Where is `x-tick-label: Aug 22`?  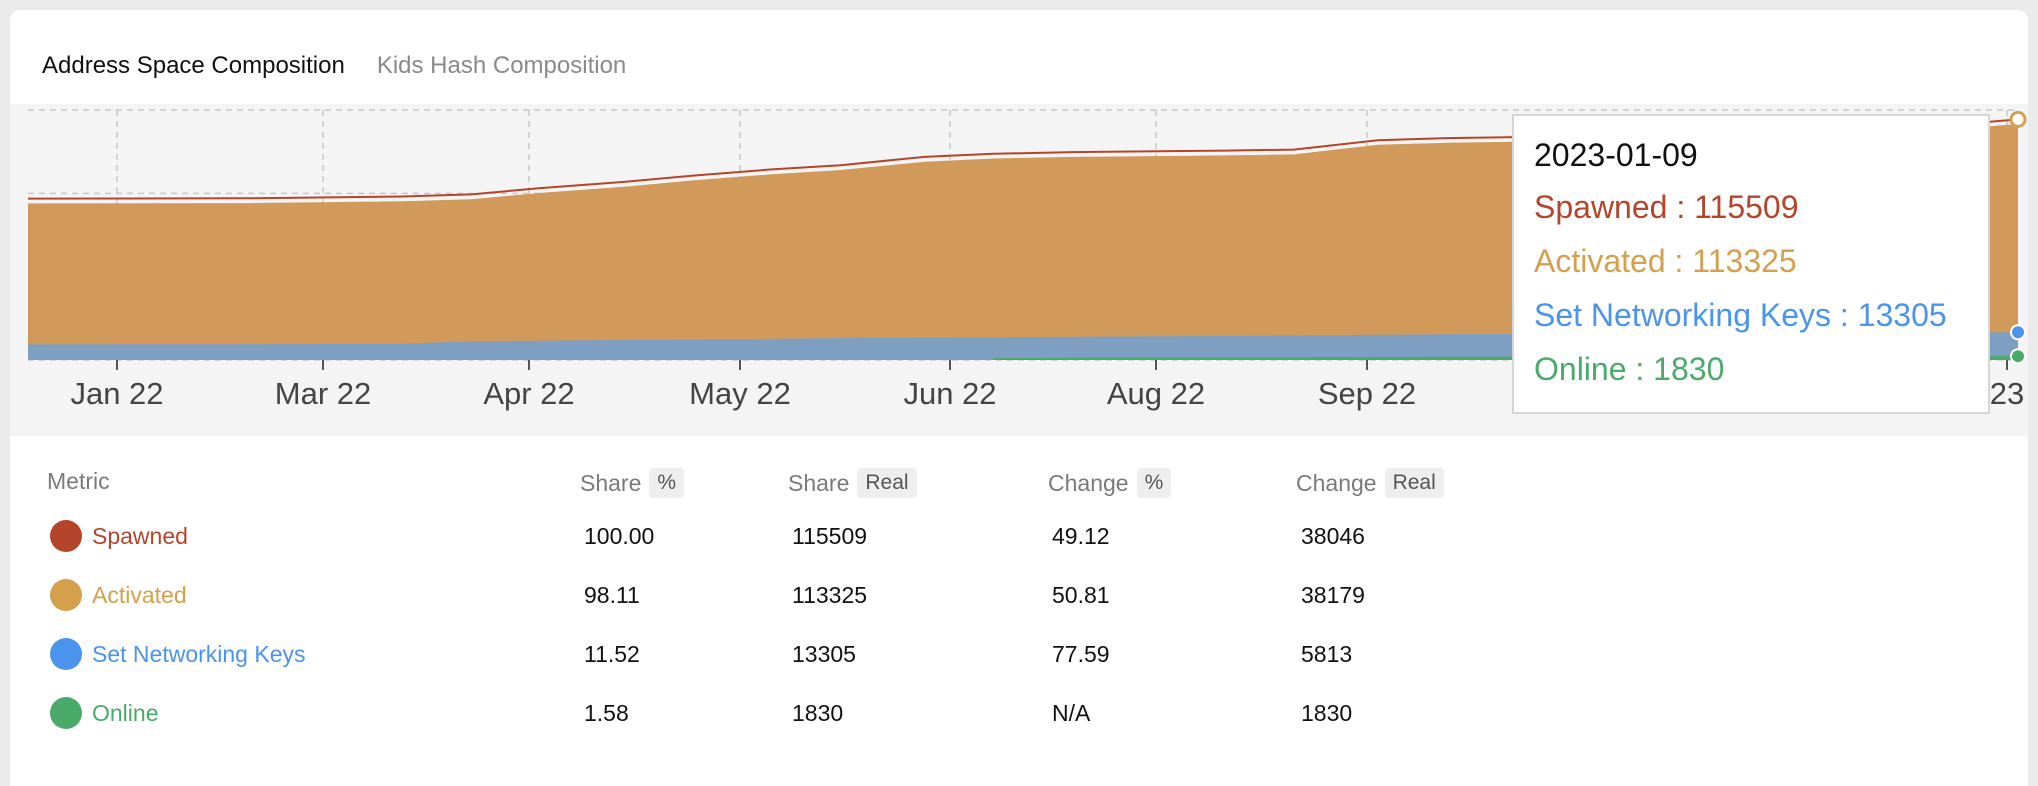
x-tick-label: Aug 22 is located at coordinates (1156, 393).